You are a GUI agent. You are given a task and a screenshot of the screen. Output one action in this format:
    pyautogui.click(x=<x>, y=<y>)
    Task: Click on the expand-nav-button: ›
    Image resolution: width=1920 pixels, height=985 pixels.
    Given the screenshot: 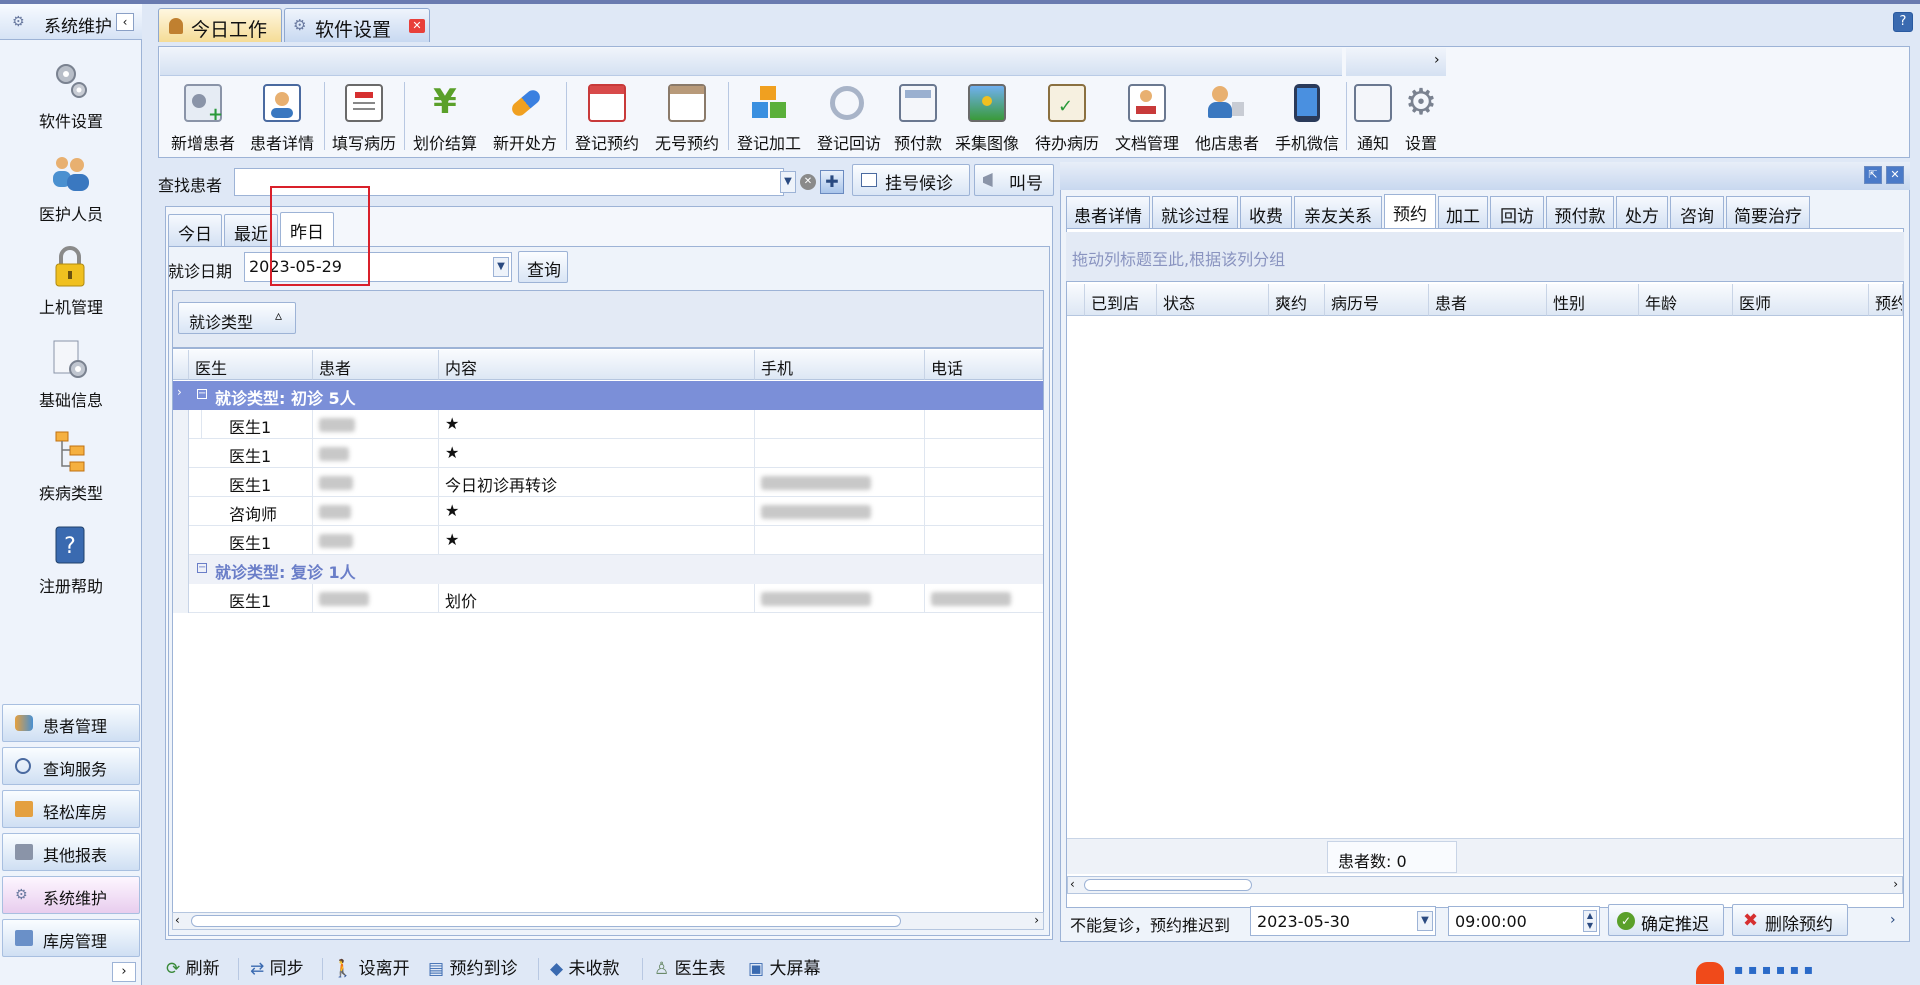 What is the action you would take?
    pyautogui.click(x=124, y=972)
    